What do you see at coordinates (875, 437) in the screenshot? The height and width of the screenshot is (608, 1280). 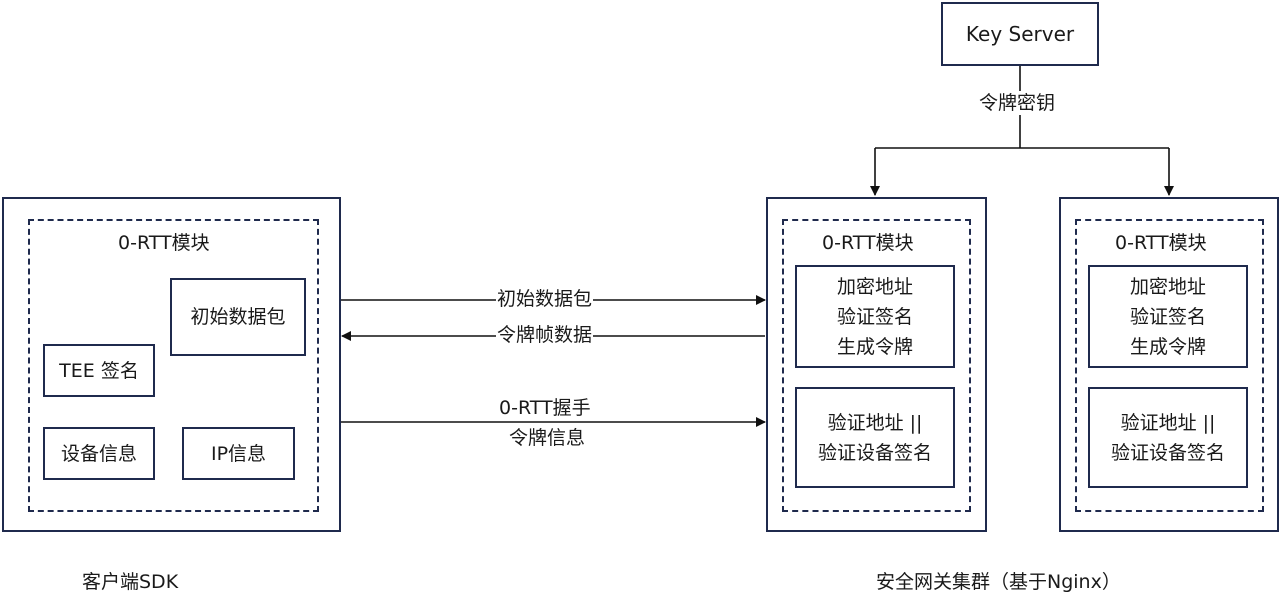 I see `gateway-1-verify-block: 验证地址 || 验证设备签名` at bounding box center [875, 437].